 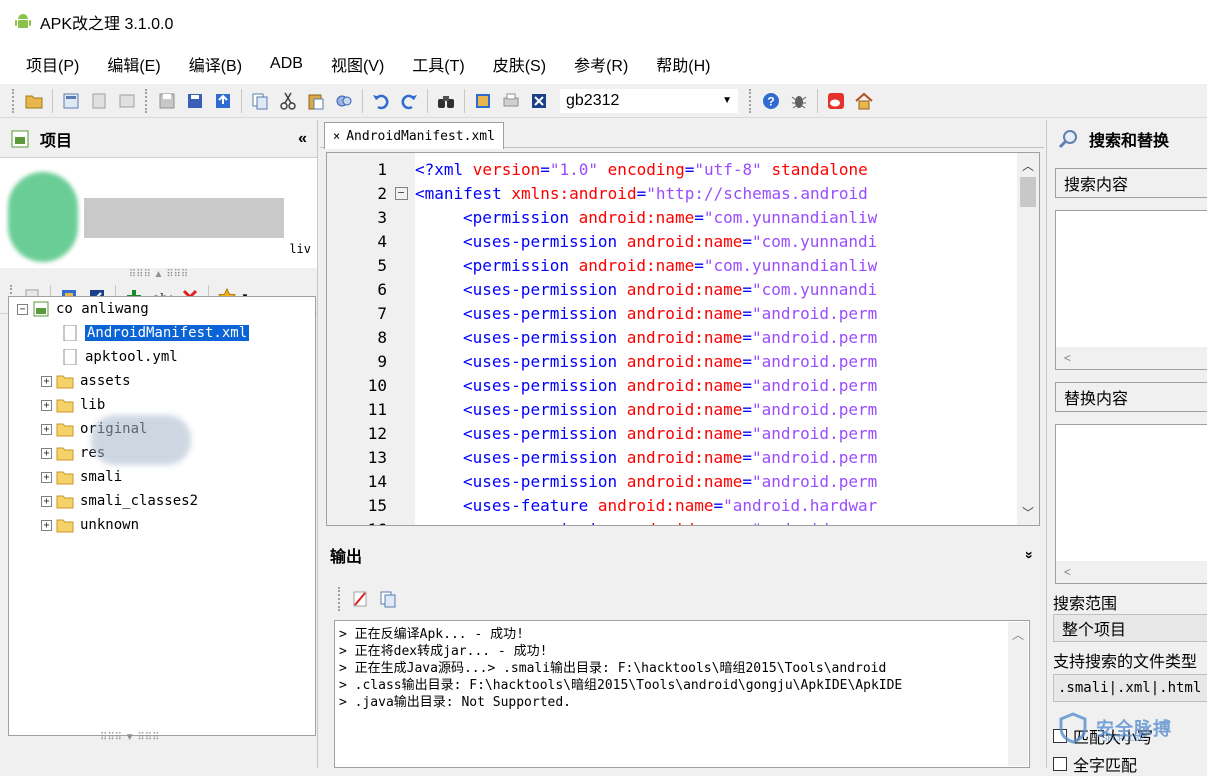 What do you see at coordinates (836, 101) in the screenshot?
I see `weibo-icon` at bounding box center [836, 101].